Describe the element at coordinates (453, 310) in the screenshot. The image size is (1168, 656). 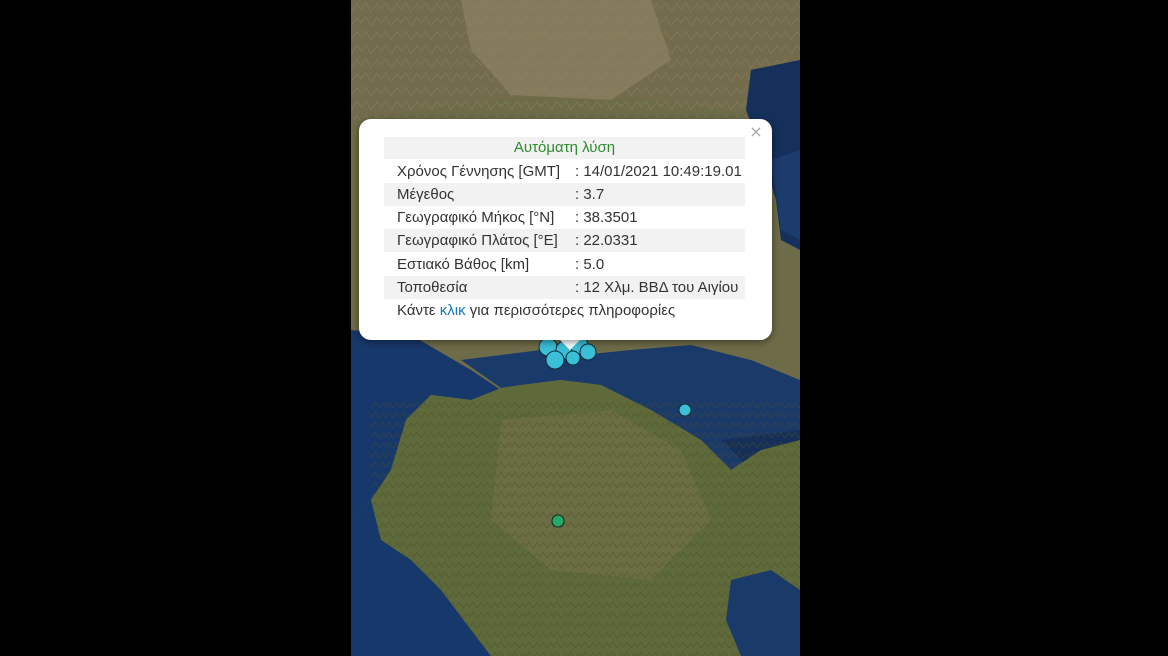
I see `more-info-link: κλικ` at that location.